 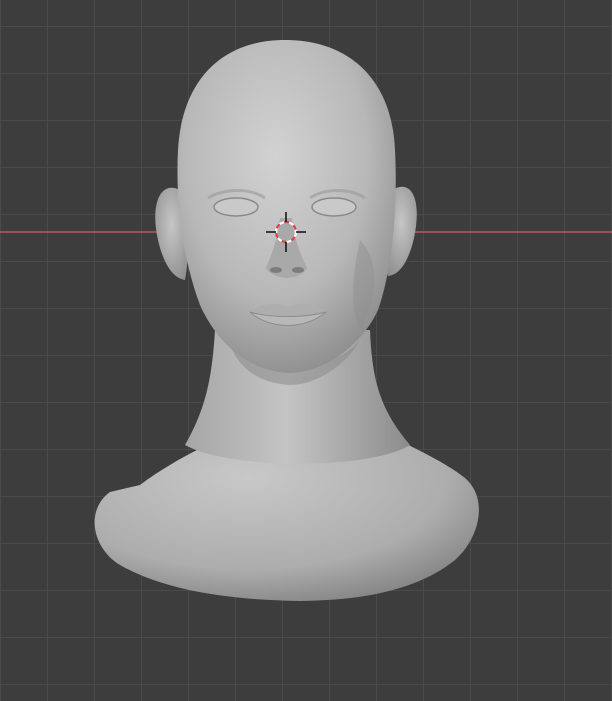 What do you see at coordinates (236, 207) in the screenshot?
I see `model-eye-left` at bounding box center [236, 207].